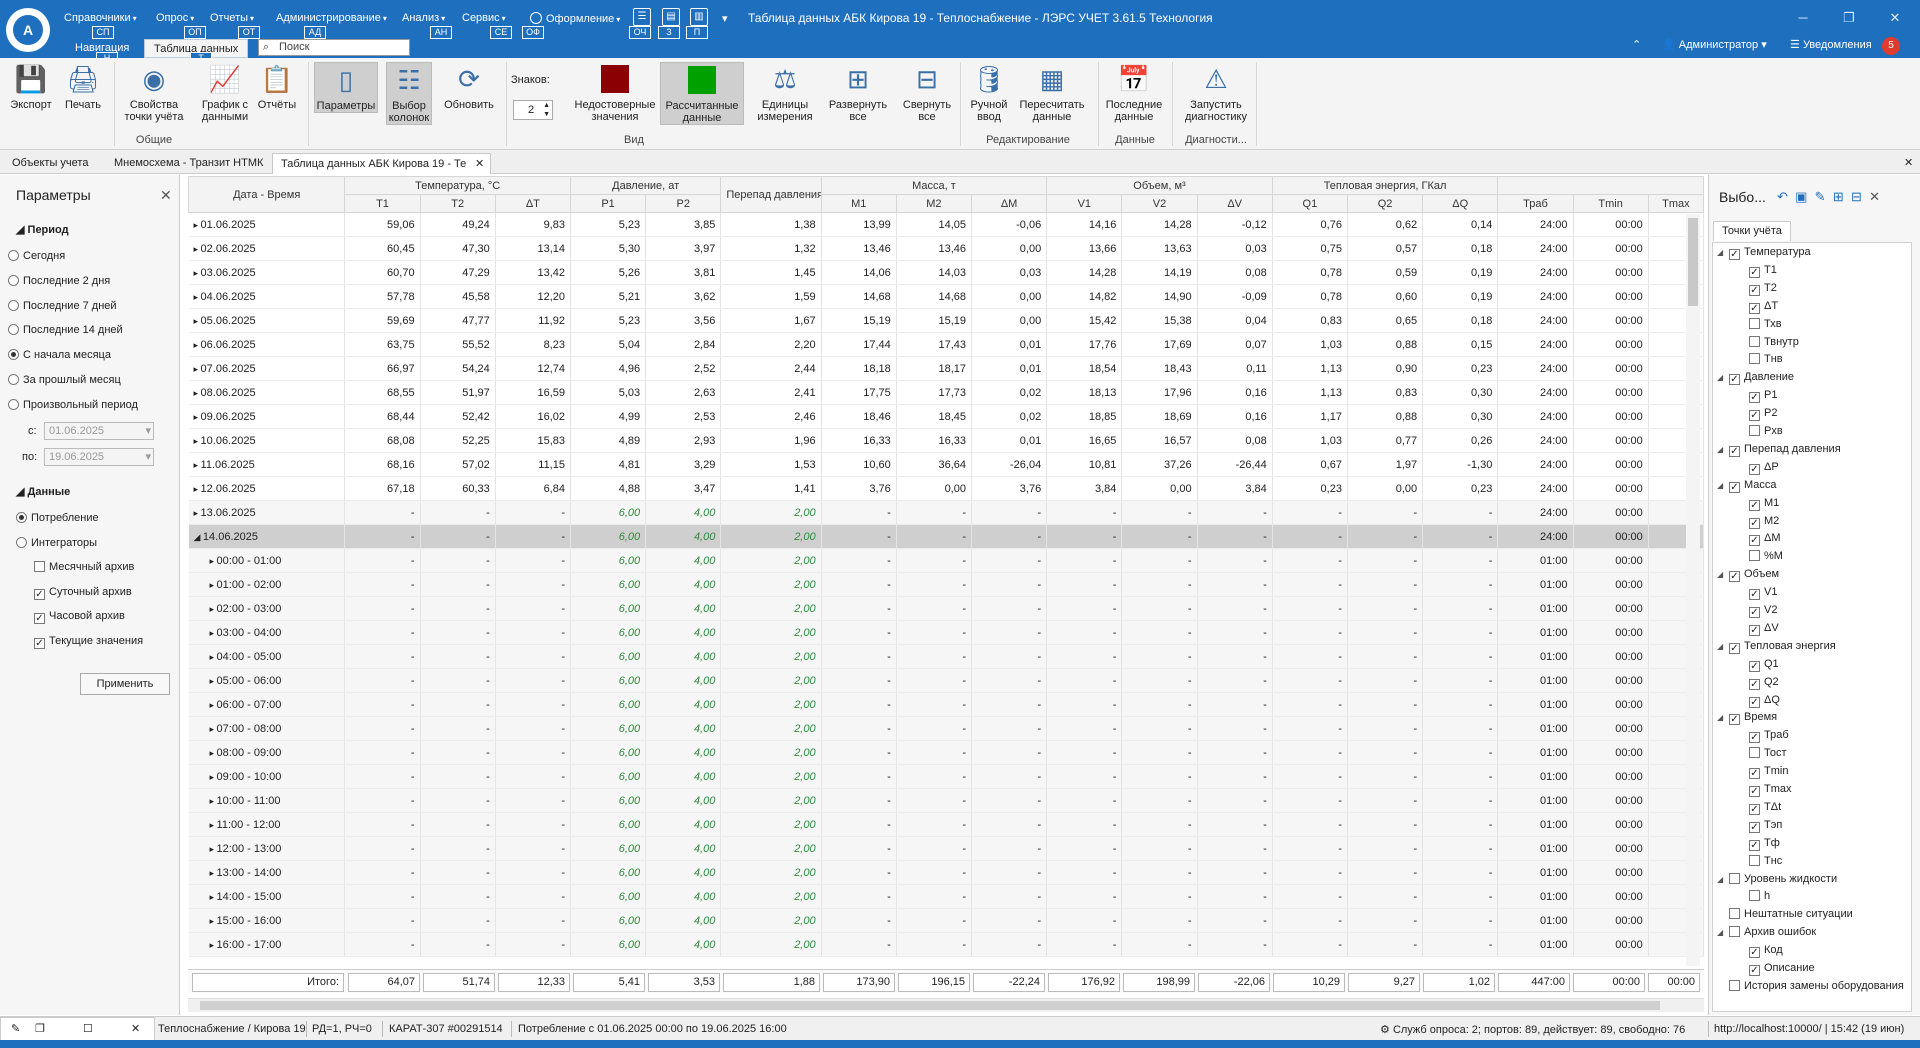 The image size is (1920, 1048). What do you see at coordinates (225, 92) in the screenshot?
I see `ribbon-chart-button: 📈 График с данными` at bounding box center [225, 92].